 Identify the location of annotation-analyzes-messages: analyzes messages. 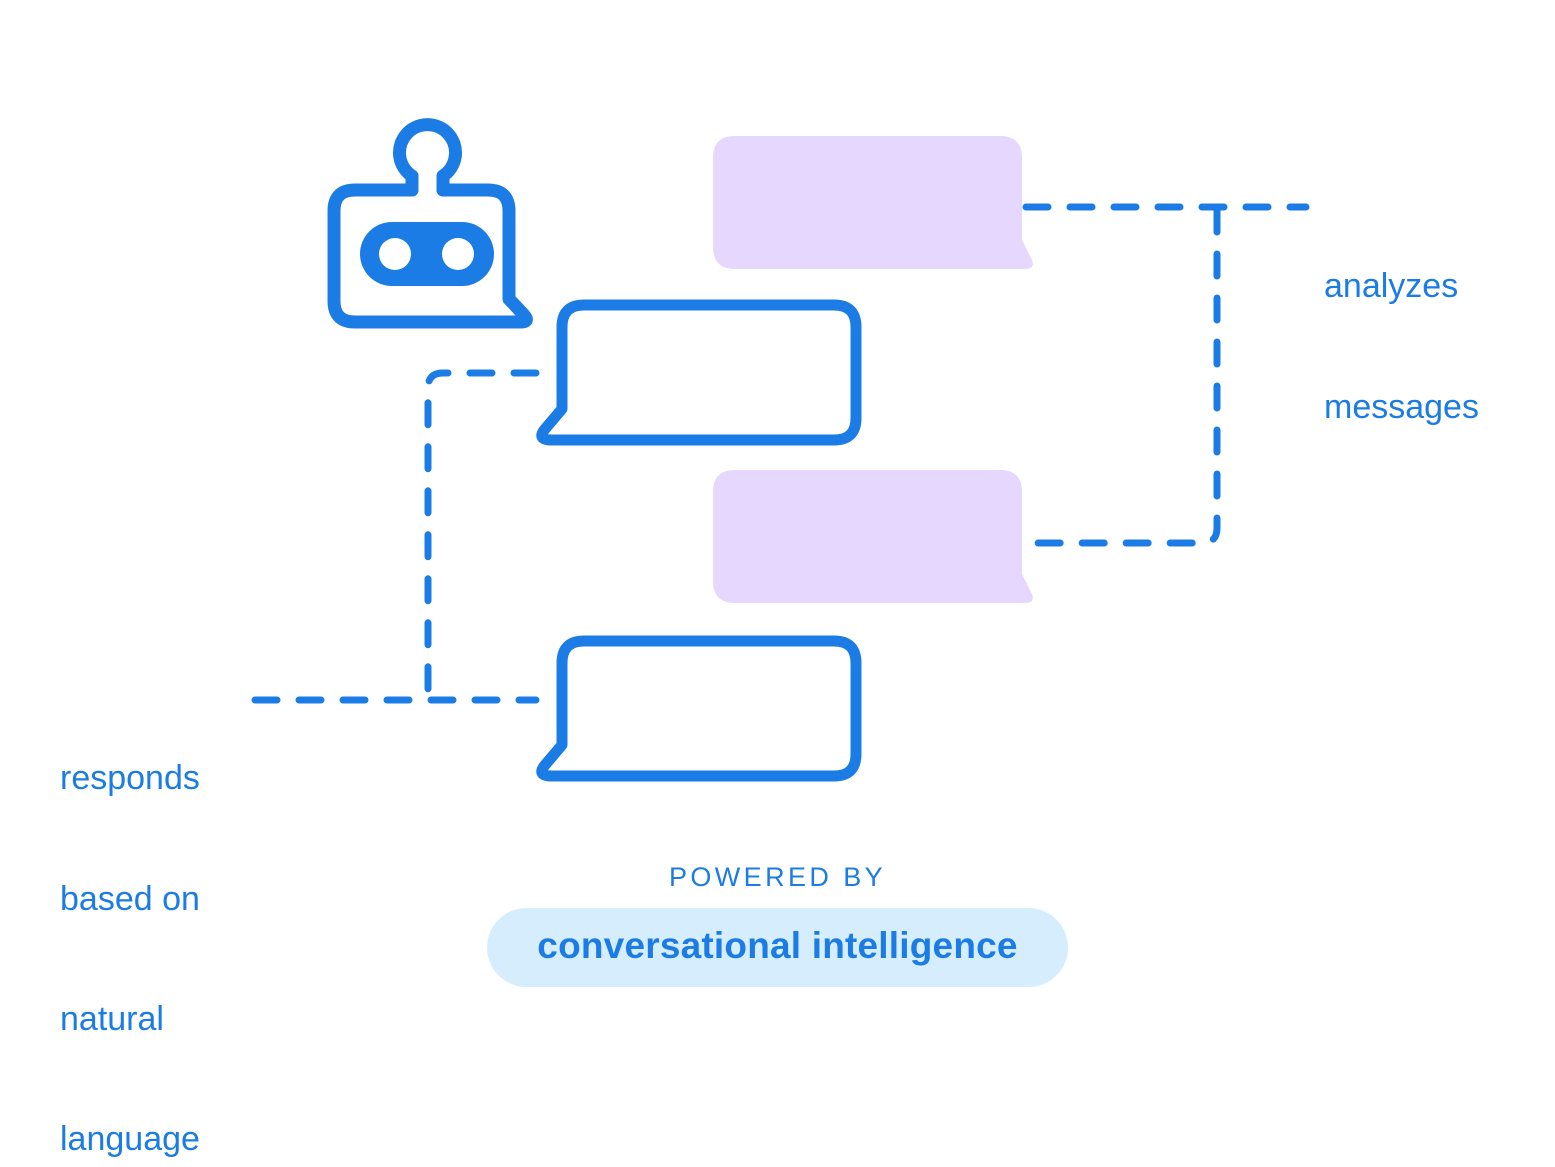
(1401, 346).